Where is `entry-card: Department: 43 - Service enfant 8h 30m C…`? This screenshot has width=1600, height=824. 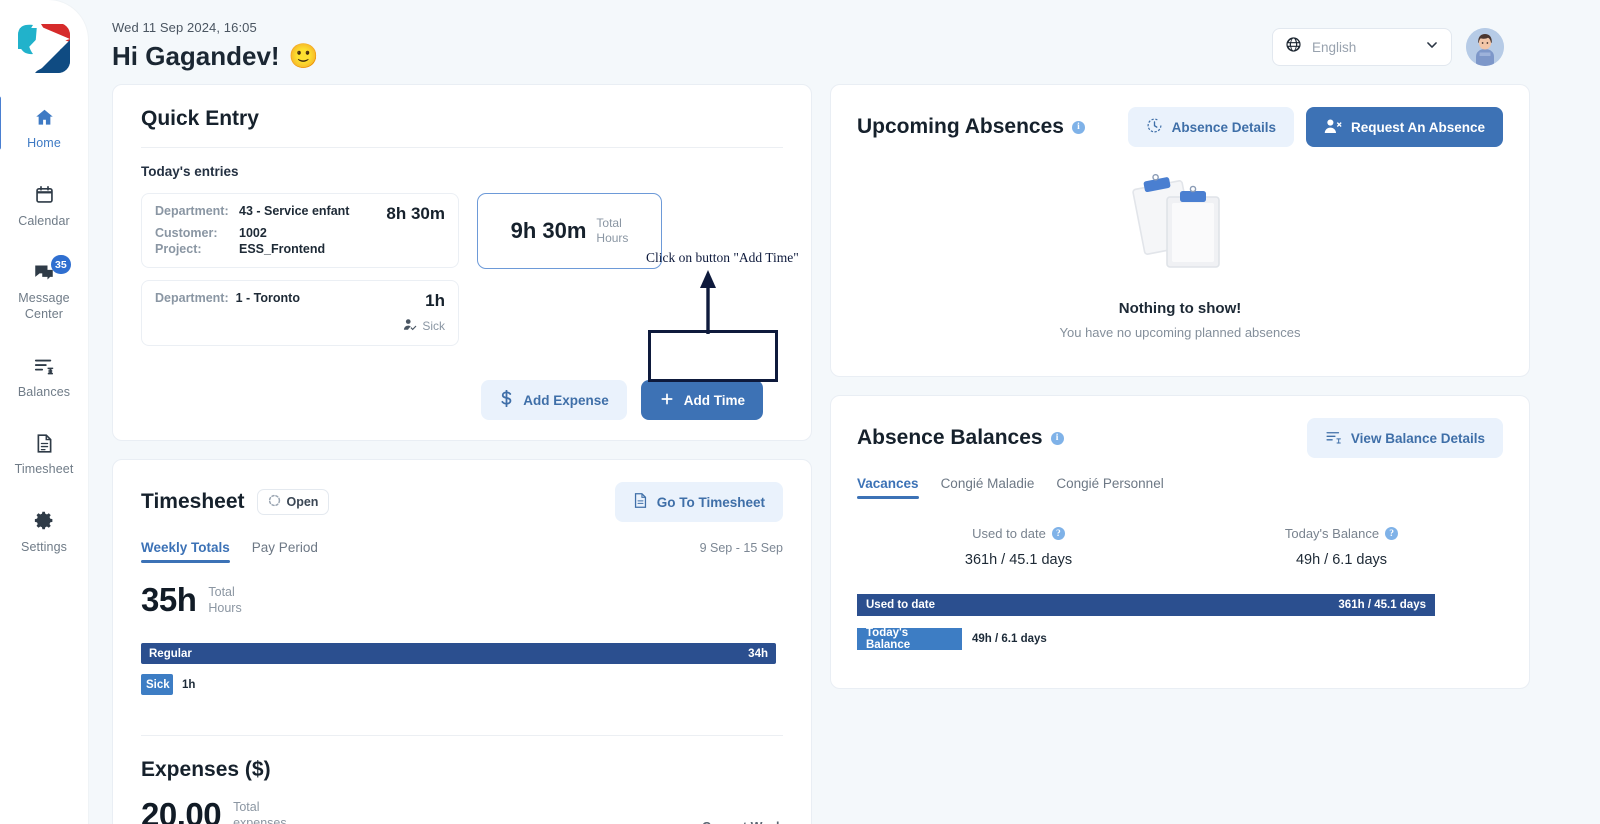 entry-card: Department: 43 - Service enfant 8h 30m C… is located at coordinates (300, 230).